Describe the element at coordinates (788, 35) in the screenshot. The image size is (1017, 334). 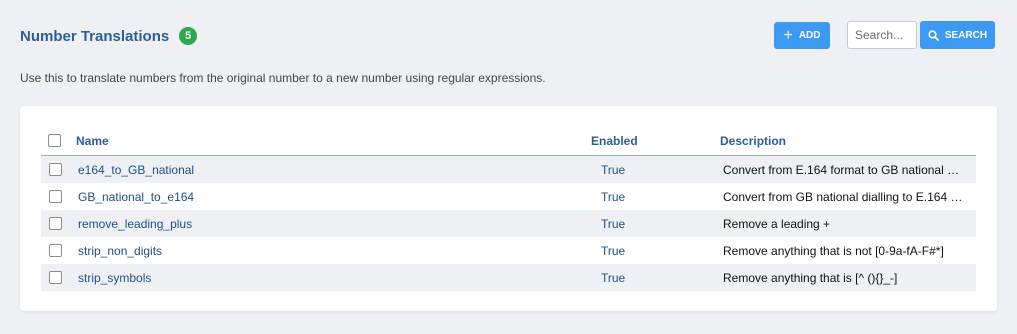
I see `plus-icon: +` at that location.